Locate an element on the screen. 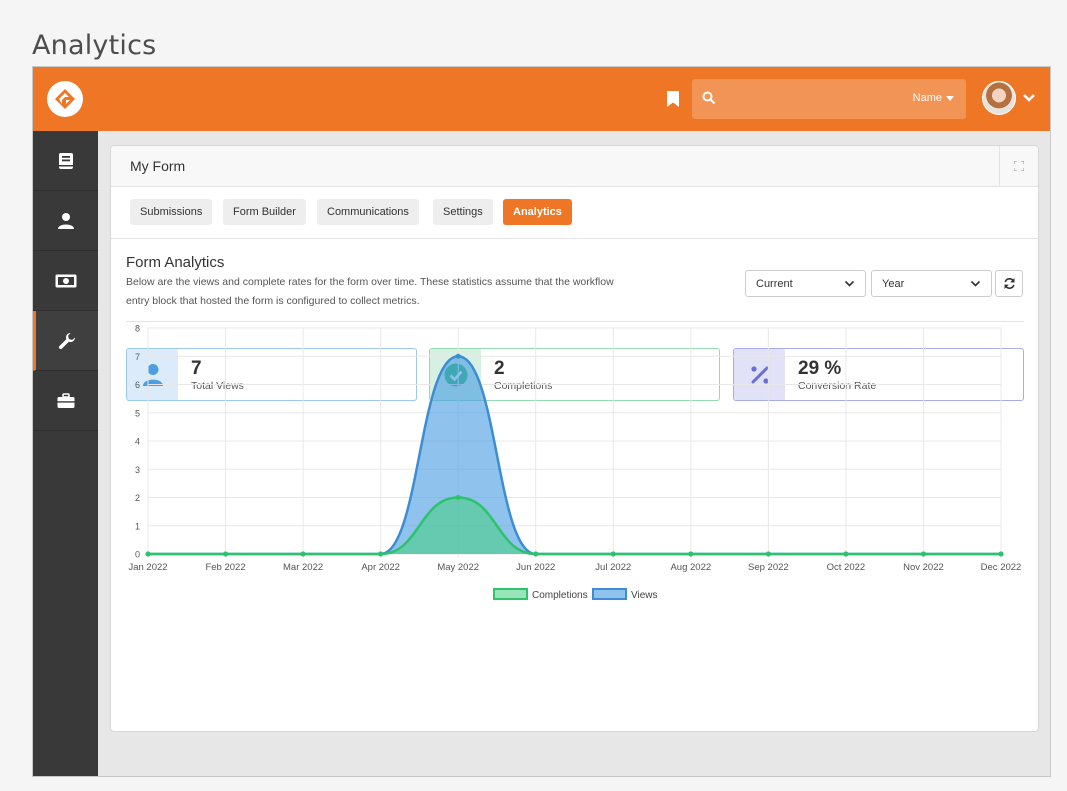 The width and height of the screenshot is (1067, 791). x-tick-label: Oct 2022 is located at coordinates (846, 567).